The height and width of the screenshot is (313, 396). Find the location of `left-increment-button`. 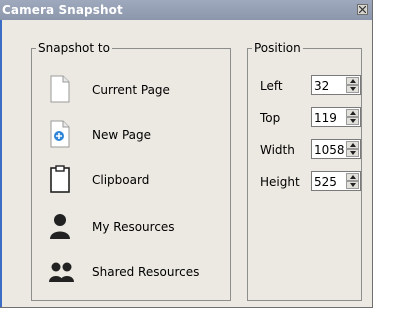

left-increment-button is located at coordinates (352, 81).